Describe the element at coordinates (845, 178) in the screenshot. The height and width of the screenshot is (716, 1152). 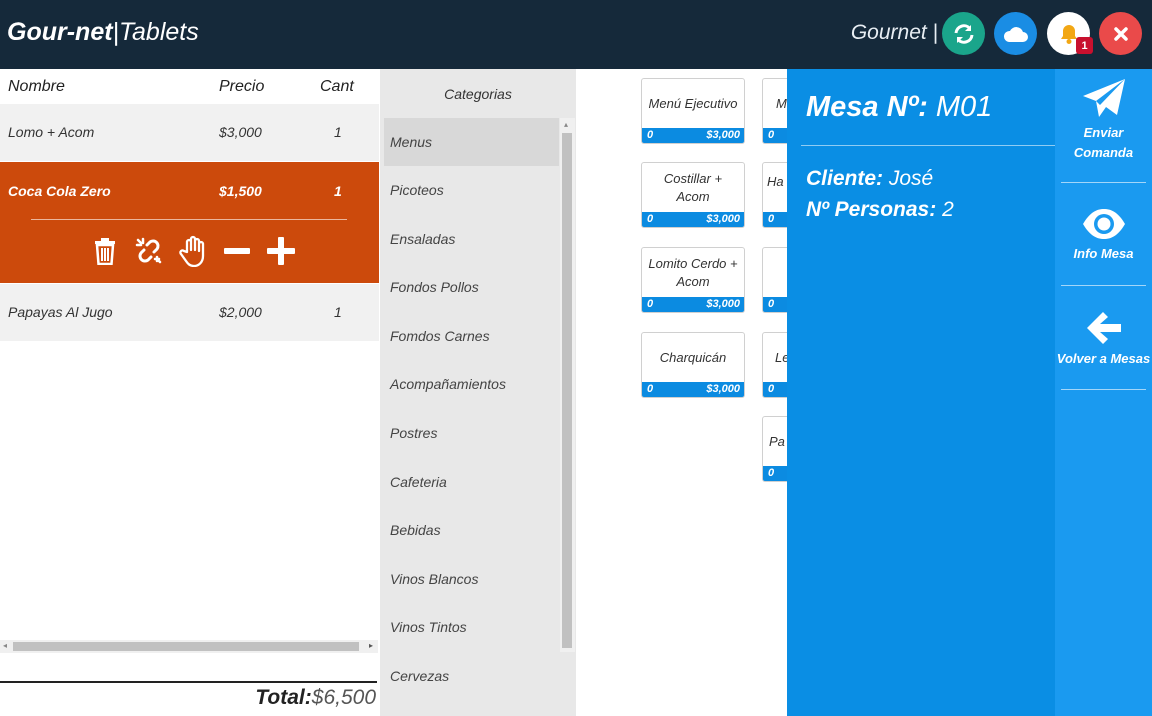
I see `client-label: Cliente:` at that location.